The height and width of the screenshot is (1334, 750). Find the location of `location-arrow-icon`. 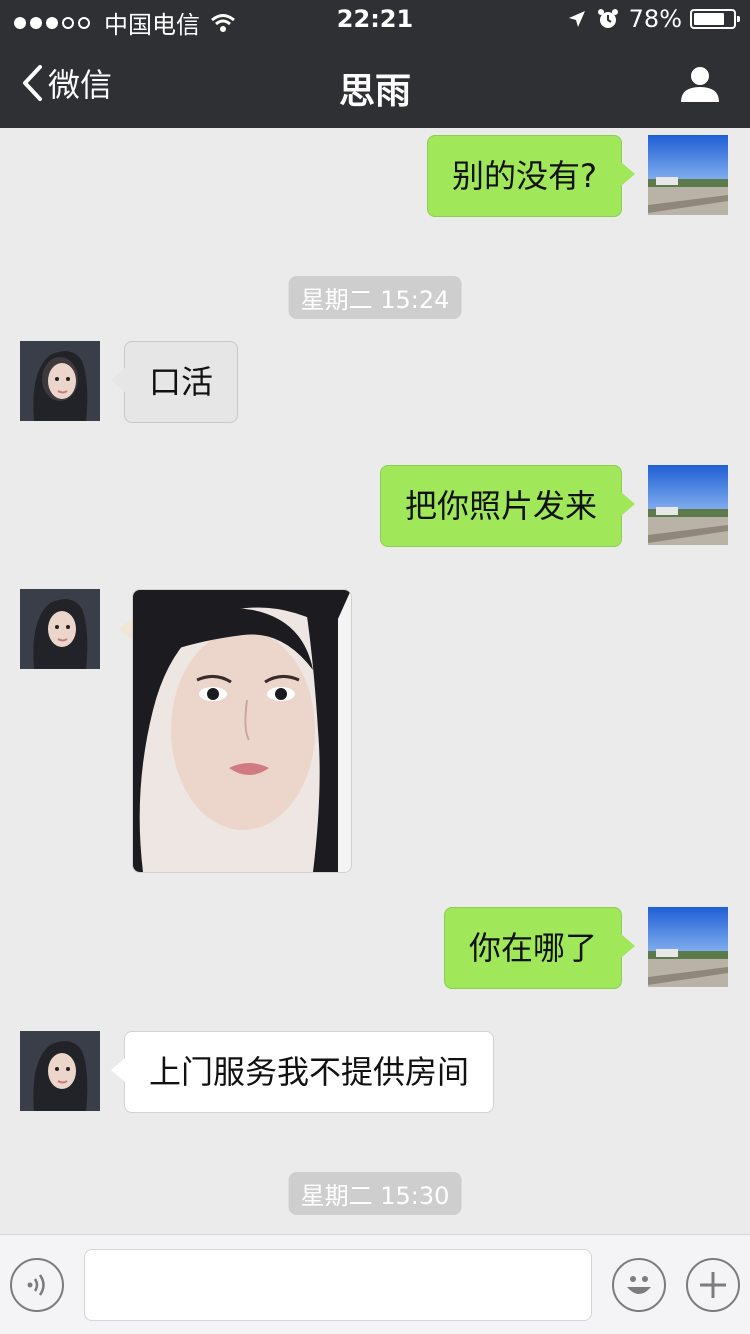

location-arrow-icon is located at coordinates (577, 19).